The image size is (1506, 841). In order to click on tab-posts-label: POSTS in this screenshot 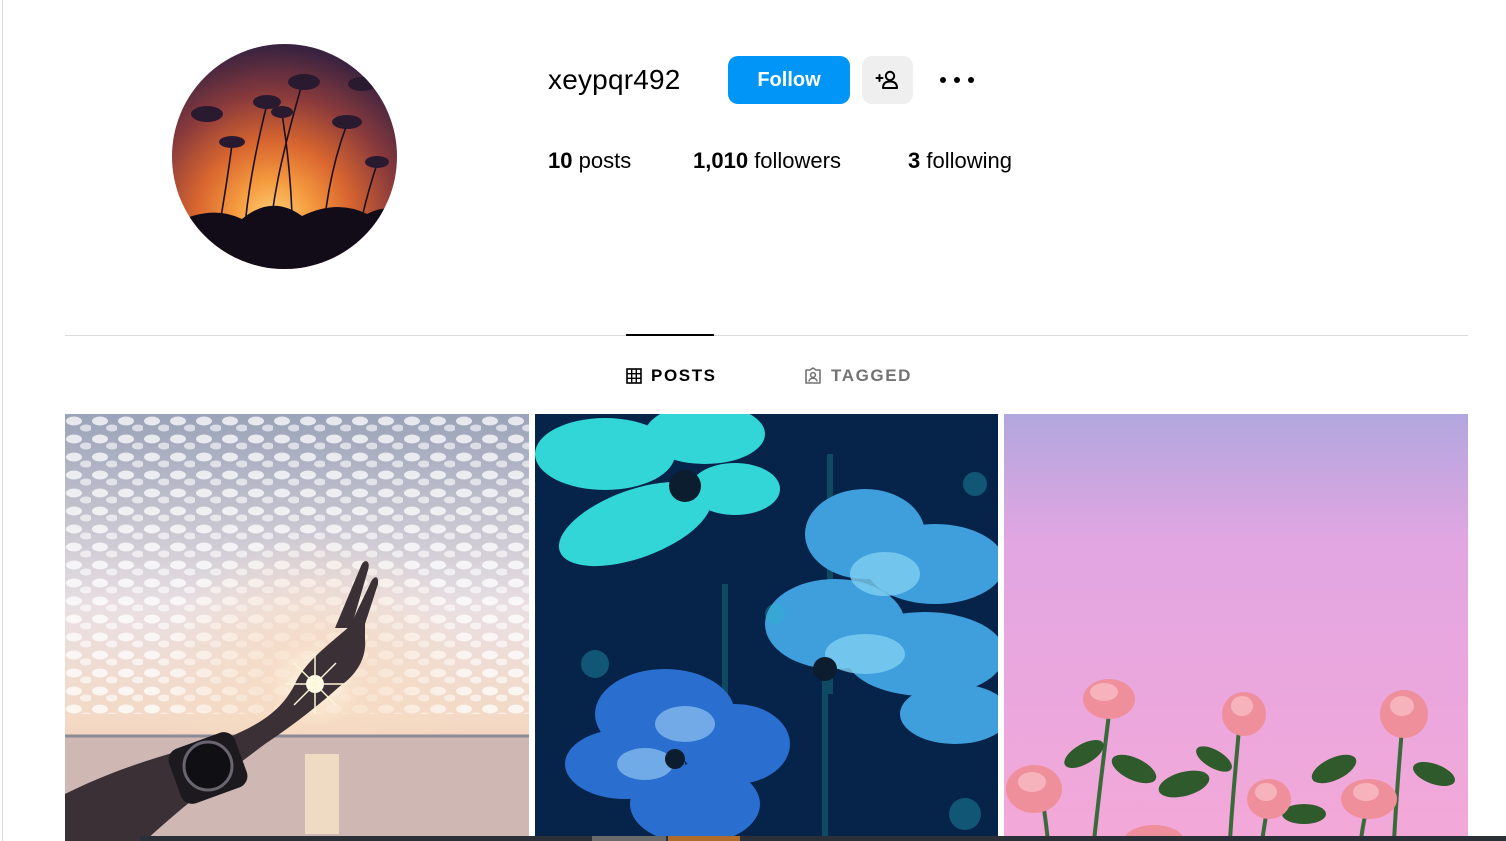, I will do `click(684, 375)`.